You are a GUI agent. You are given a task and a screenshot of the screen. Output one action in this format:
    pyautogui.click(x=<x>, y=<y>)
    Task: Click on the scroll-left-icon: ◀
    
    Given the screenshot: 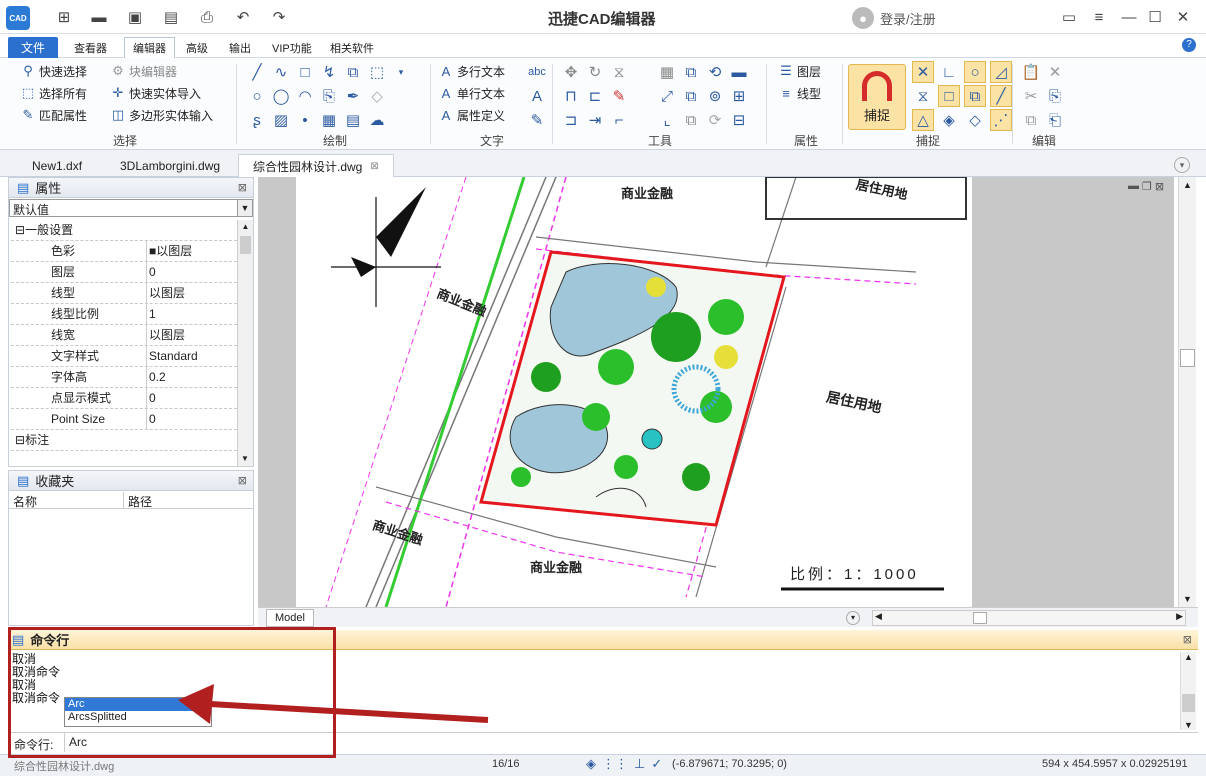 What is the action you would take?
    pyautogui.click(x=878, y=616)
    